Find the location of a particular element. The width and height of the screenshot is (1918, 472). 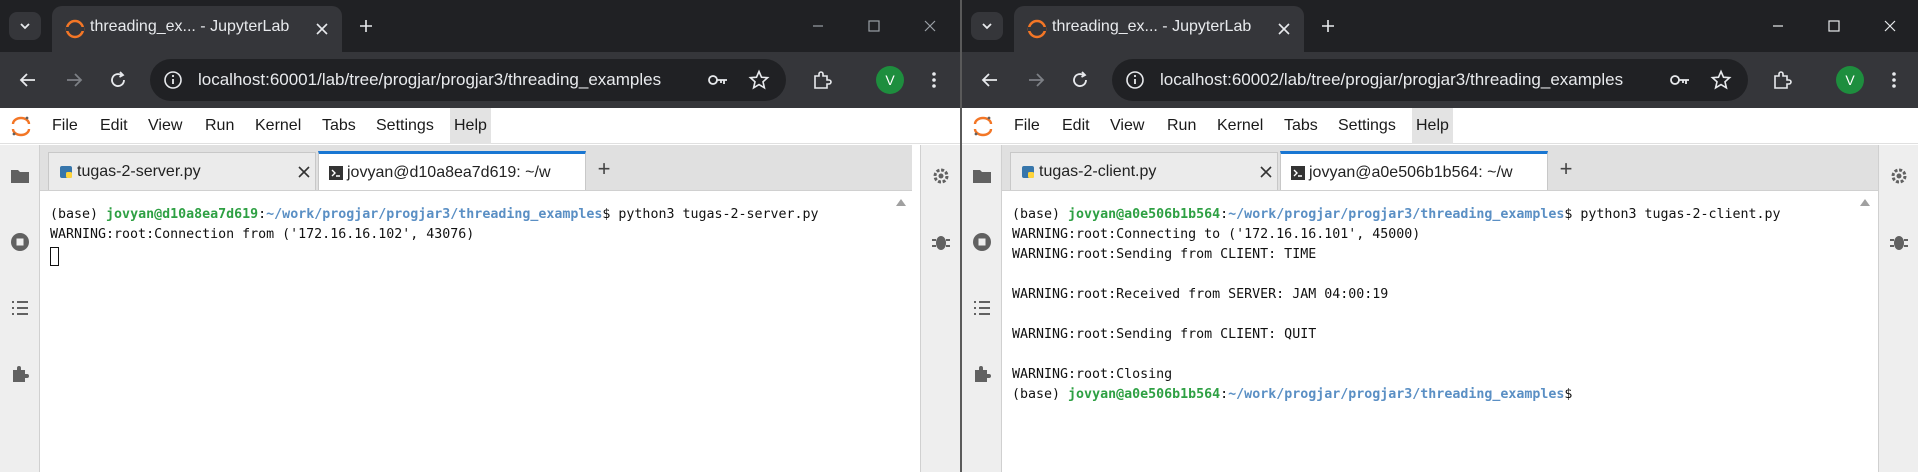

chevron-down-icon is located at coordinates (25, 26).